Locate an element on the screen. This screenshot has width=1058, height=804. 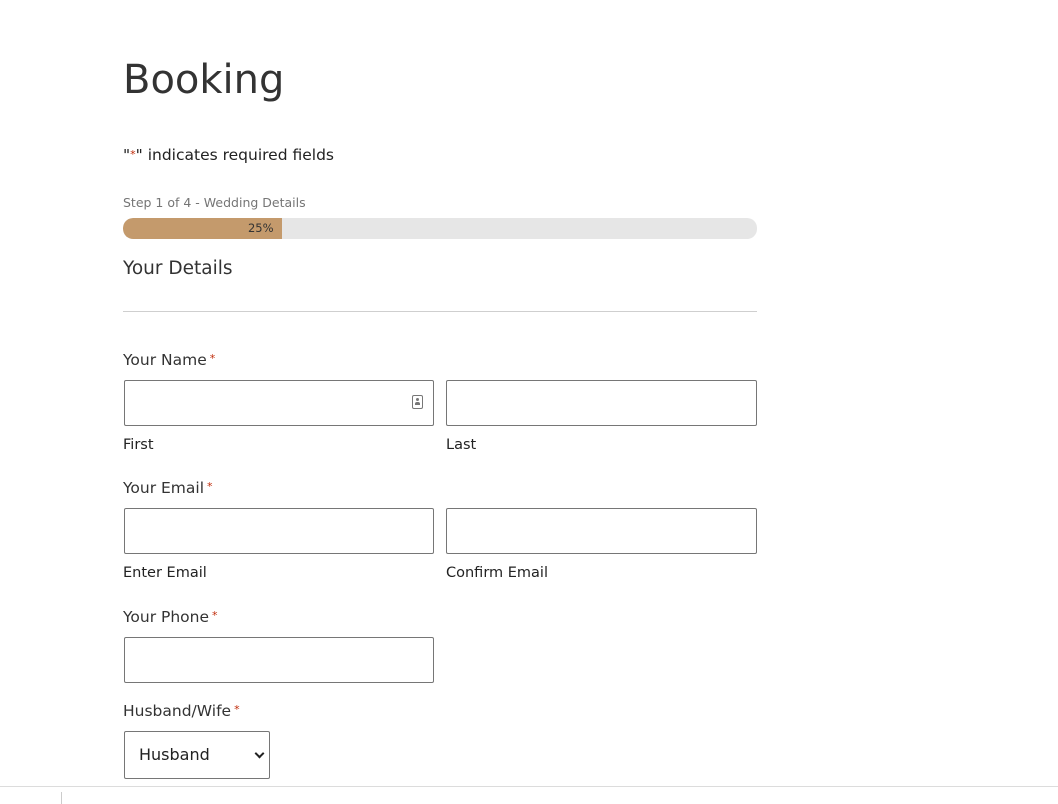
required-fields-note: "*" indicates required fields is located at coordinates (228, 155).